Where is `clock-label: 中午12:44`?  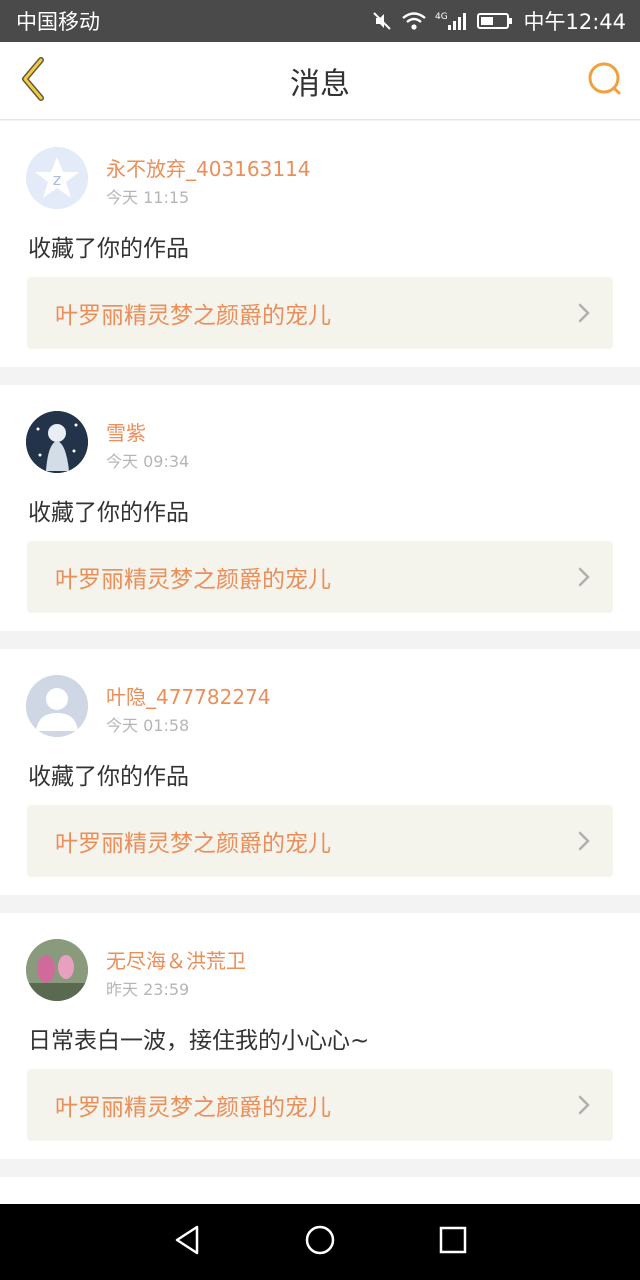 clock-label: 中午12:44 is located at coordinates (574, 22).